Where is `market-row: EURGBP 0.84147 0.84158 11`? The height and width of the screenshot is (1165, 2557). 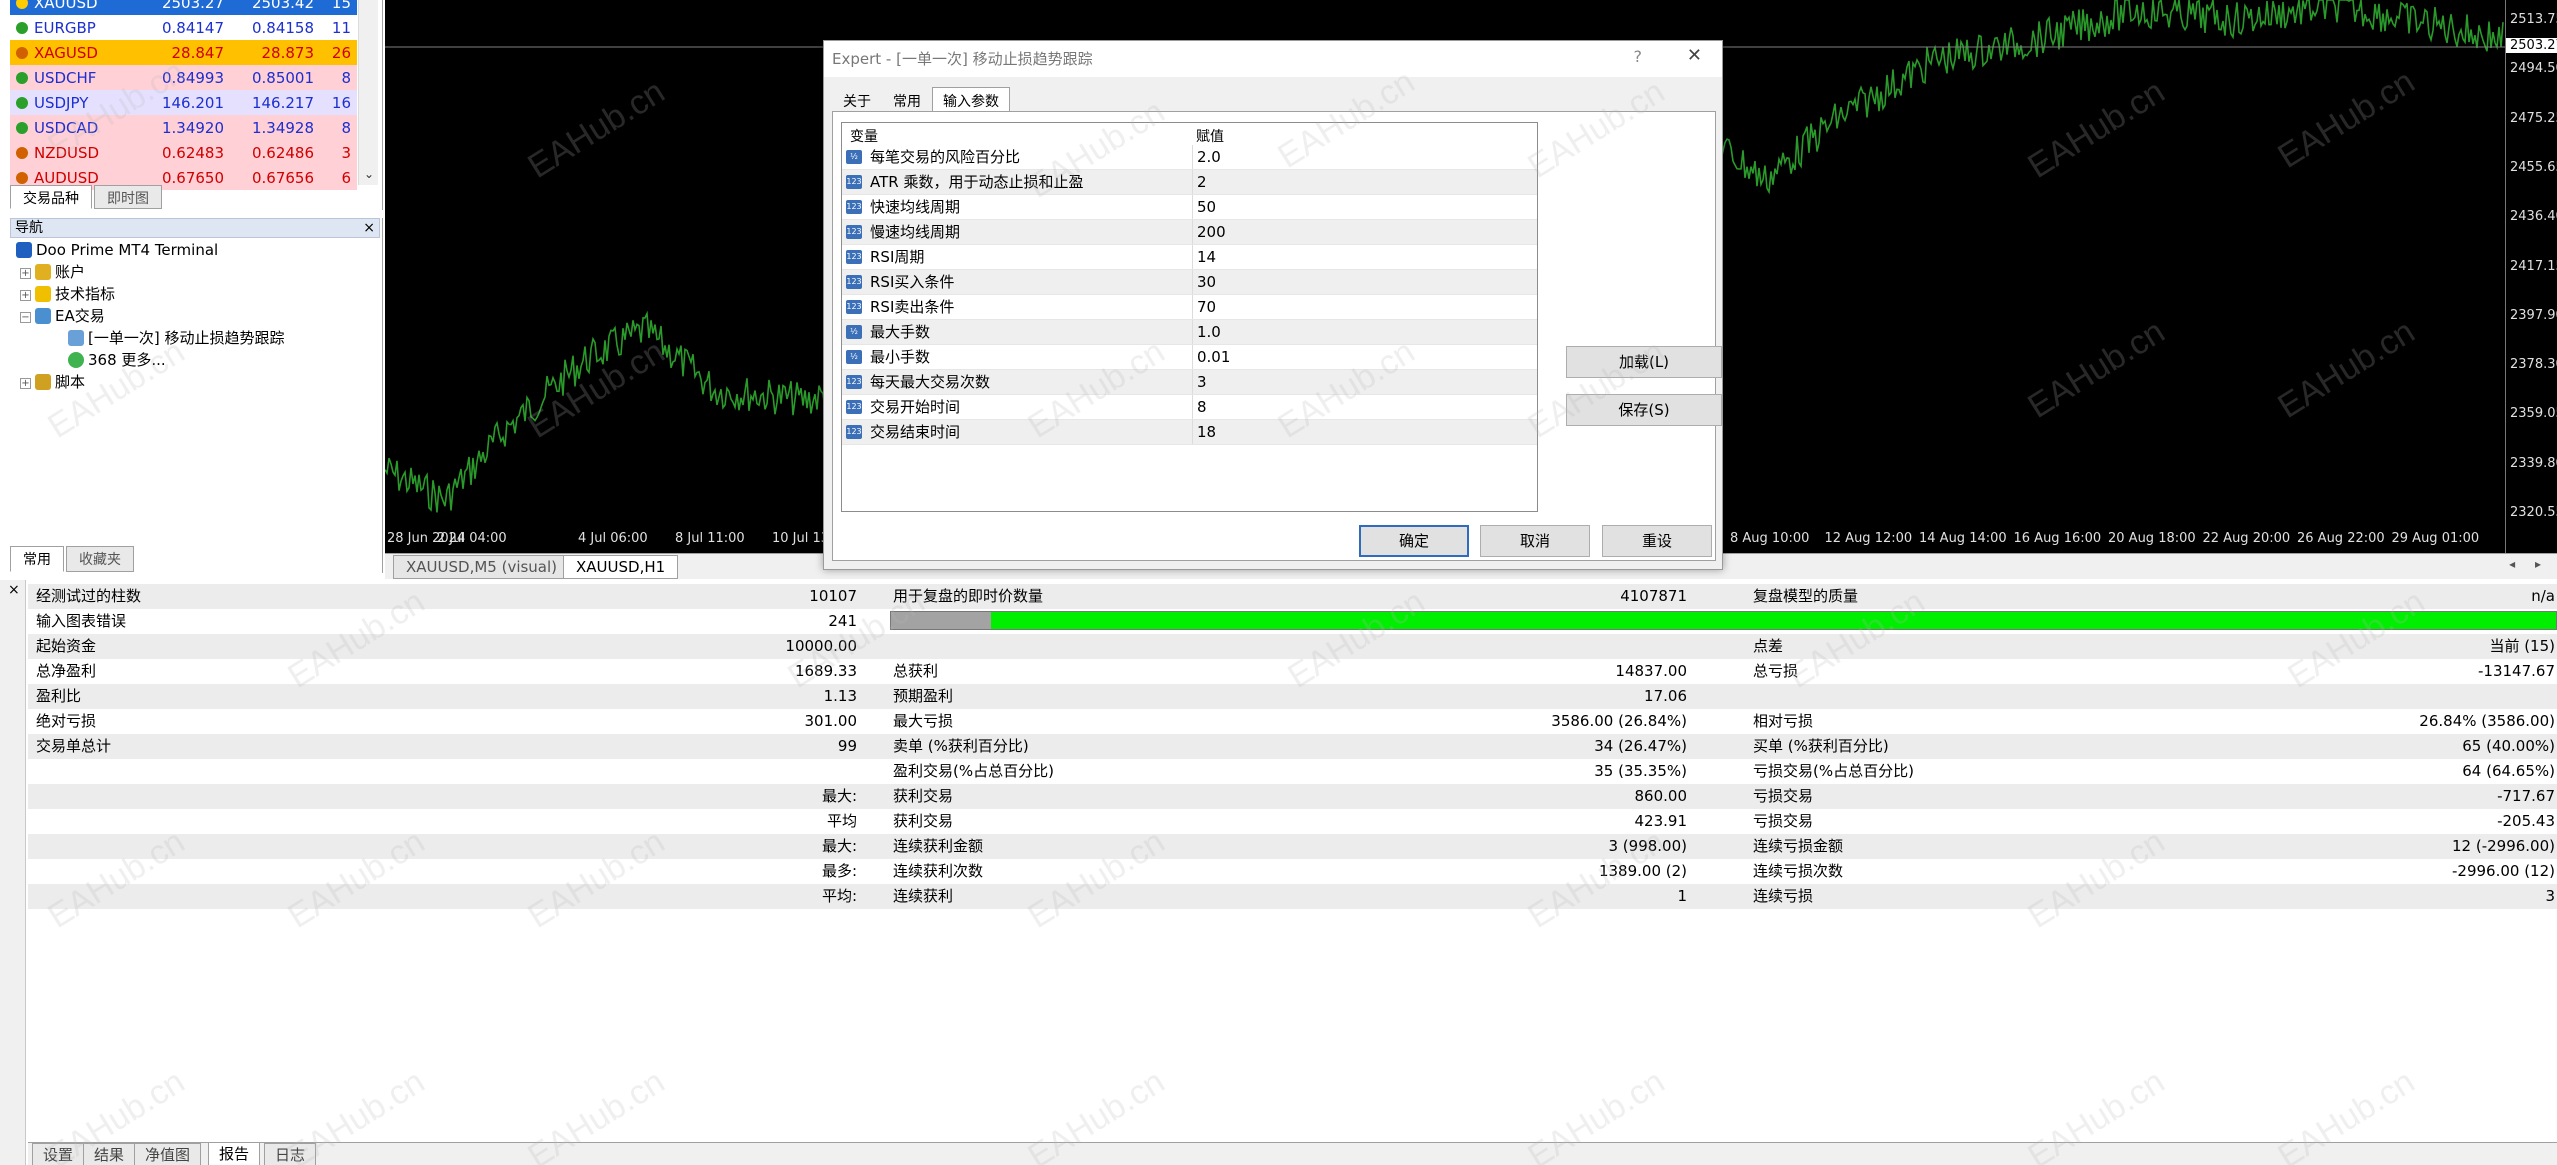 market-row: EURGBP 0.84147 0.84158 11 is located at coordinates (183, 27).